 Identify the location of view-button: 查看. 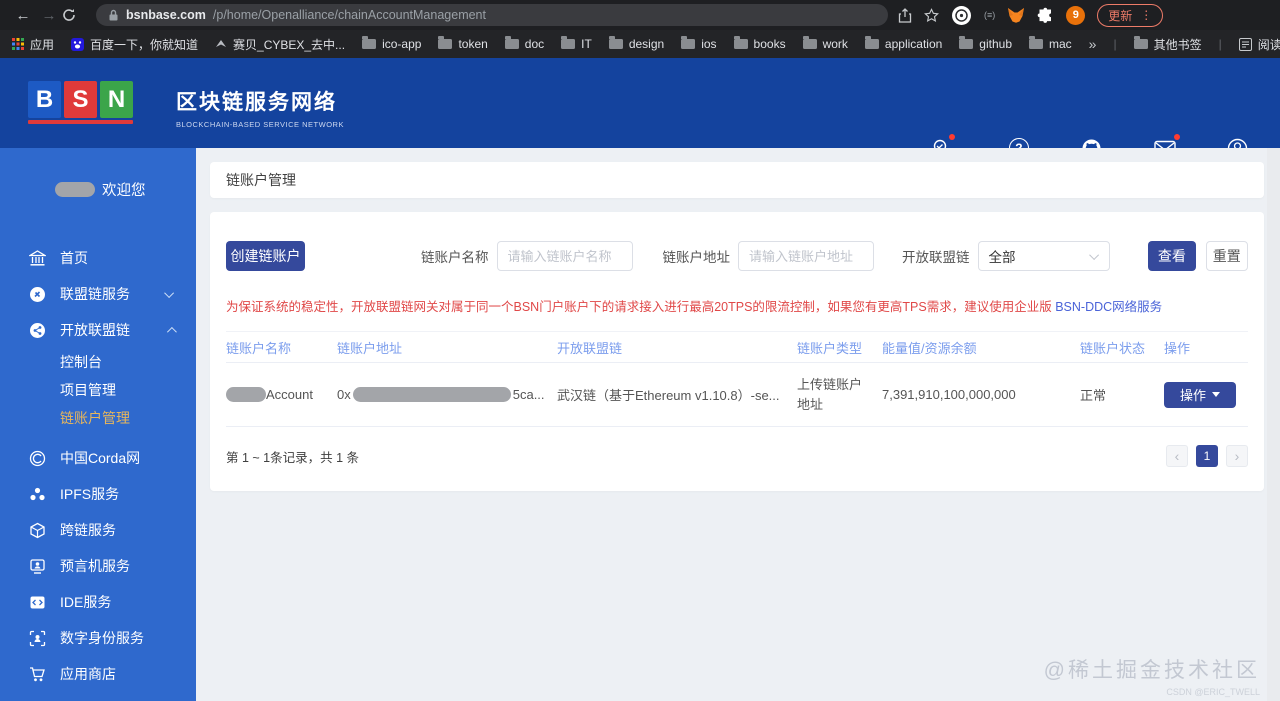
(1172, 256).